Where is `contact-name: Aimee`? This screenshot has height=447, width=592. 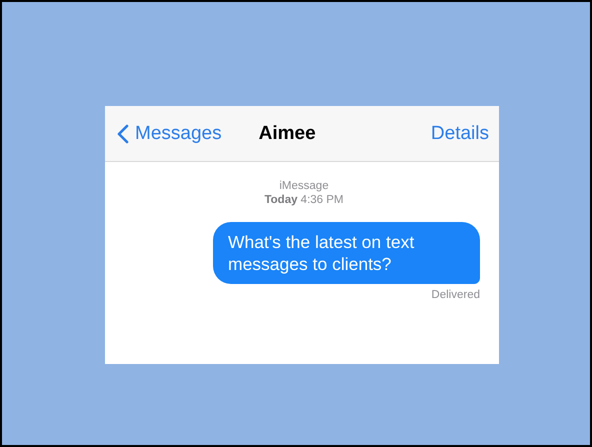 contact-name: Aimee is located at coordinates (287, 133).